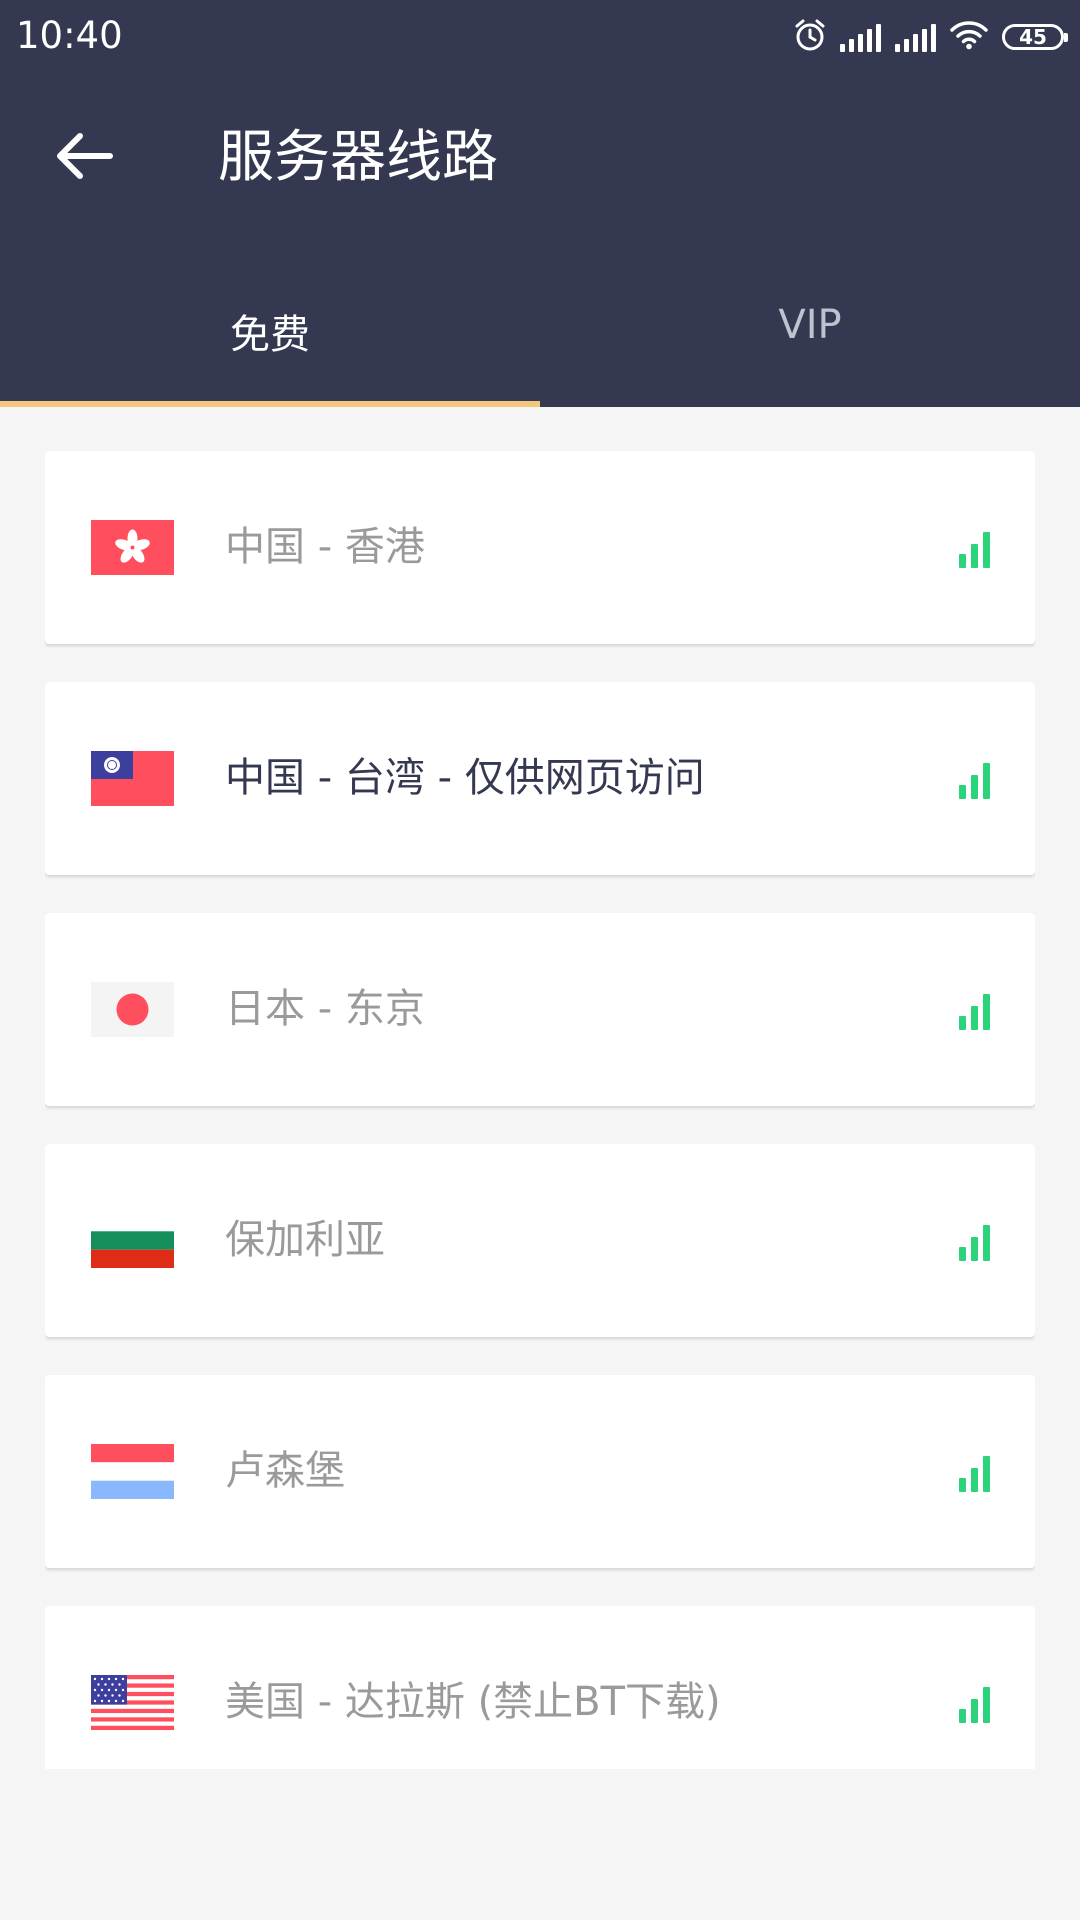  What do you see at coordinates (473, 1702) in the screenshot?
I see `server-label: 美国 - 达拉斯 (禁止BT下载)` at bounding box center [473, 1702].